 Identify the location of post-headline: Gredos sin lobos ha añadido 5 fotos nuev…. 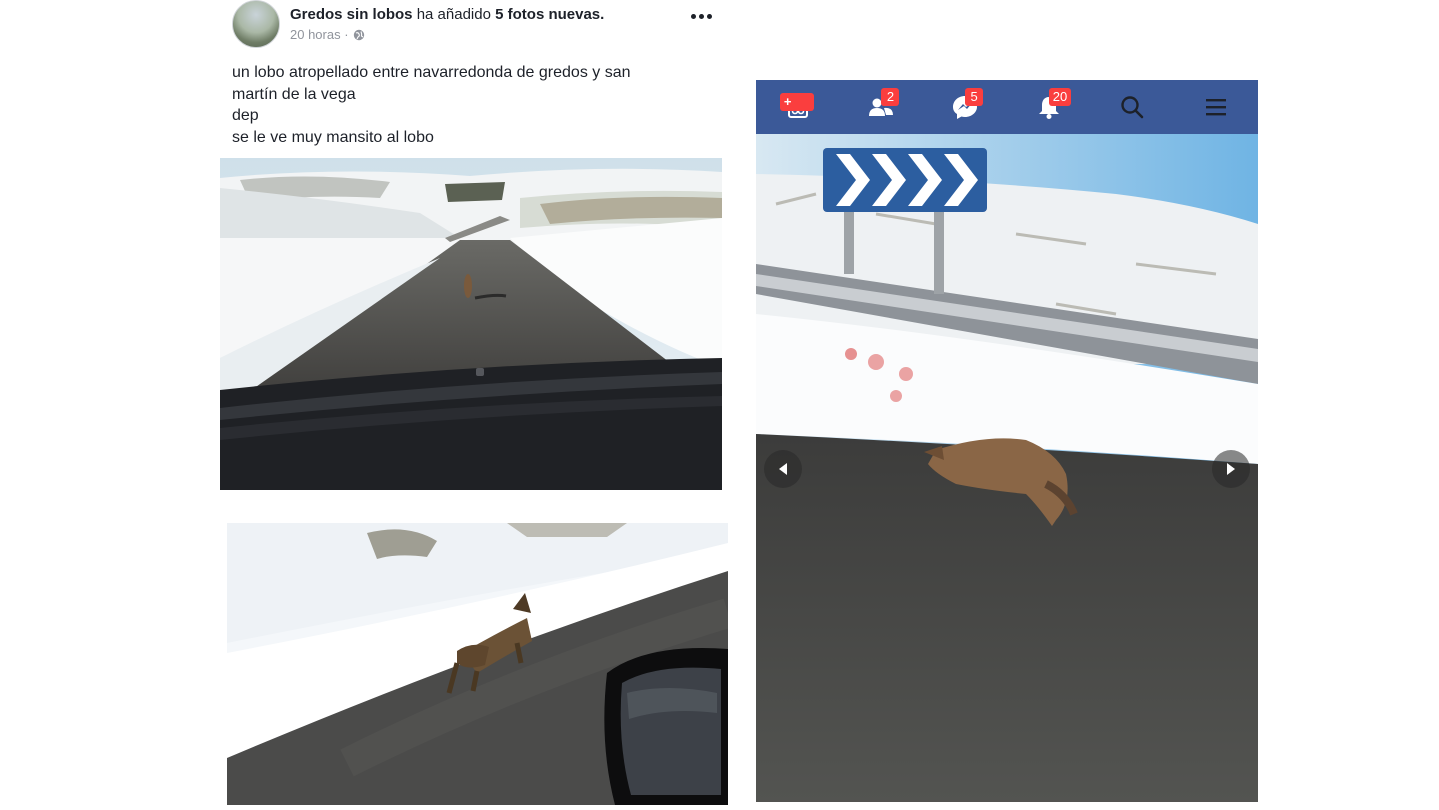
(500, 15).